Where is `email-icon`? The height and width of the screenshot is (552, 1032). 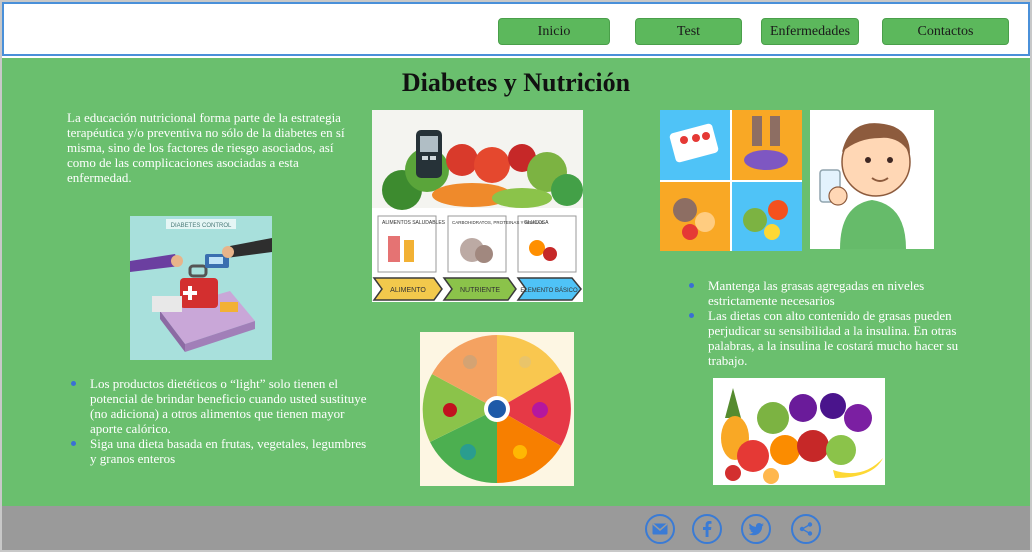
email-icon is located at coordinates (660, 529).